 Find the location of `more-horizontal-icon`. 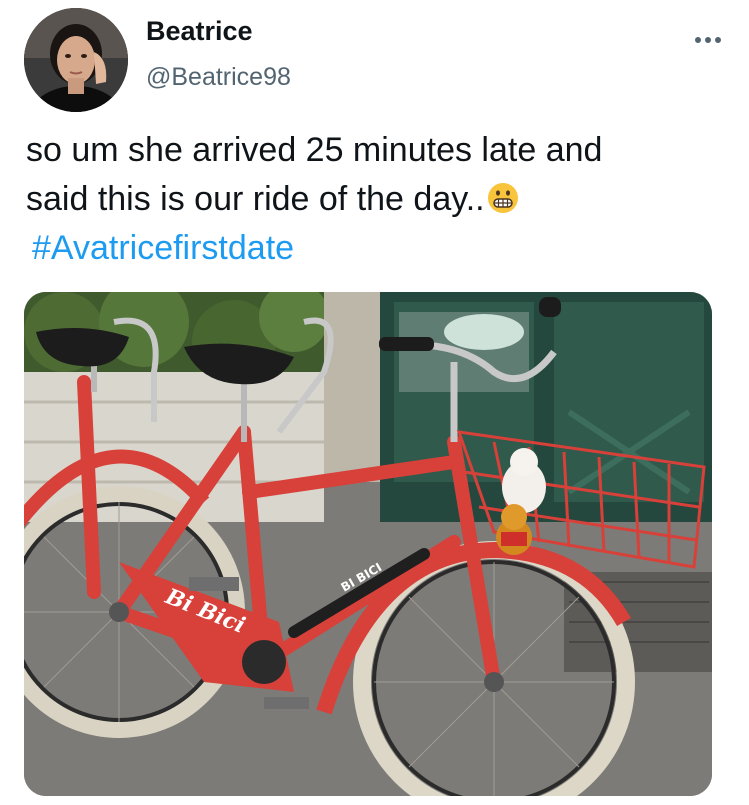

more-horizontal-icon is located at coordinates (708, 40).